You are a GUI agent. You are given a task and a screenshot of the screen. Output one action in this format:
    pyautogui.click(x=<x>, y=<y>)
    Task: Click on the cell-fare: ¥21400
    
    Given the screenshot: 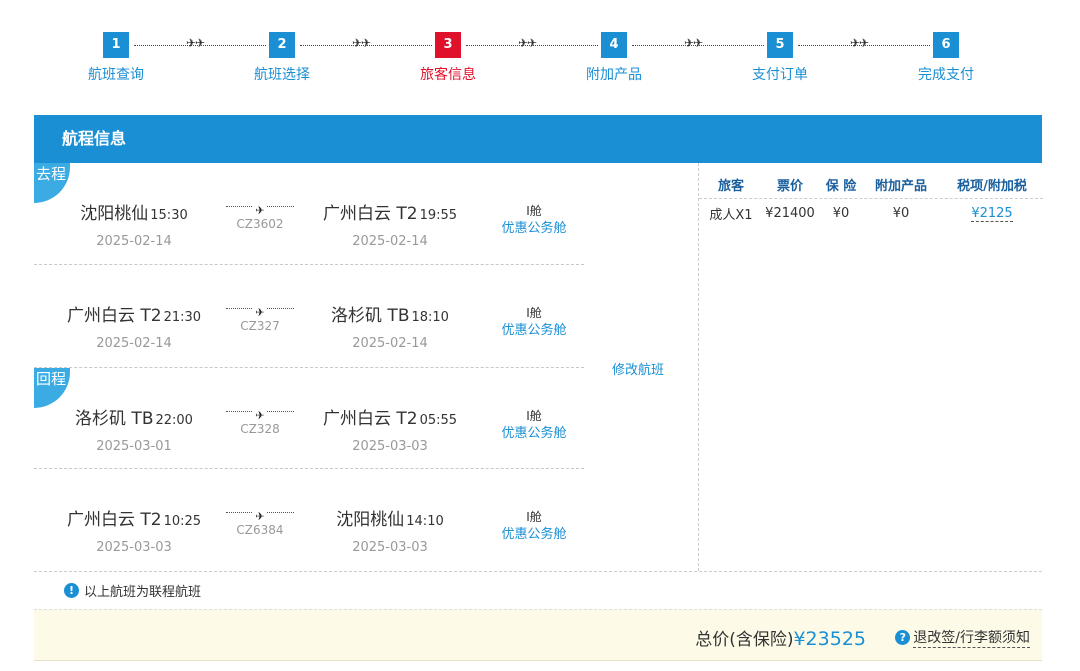 What is the action you would take?
    pyautogui.click(x=790, y=213)
    